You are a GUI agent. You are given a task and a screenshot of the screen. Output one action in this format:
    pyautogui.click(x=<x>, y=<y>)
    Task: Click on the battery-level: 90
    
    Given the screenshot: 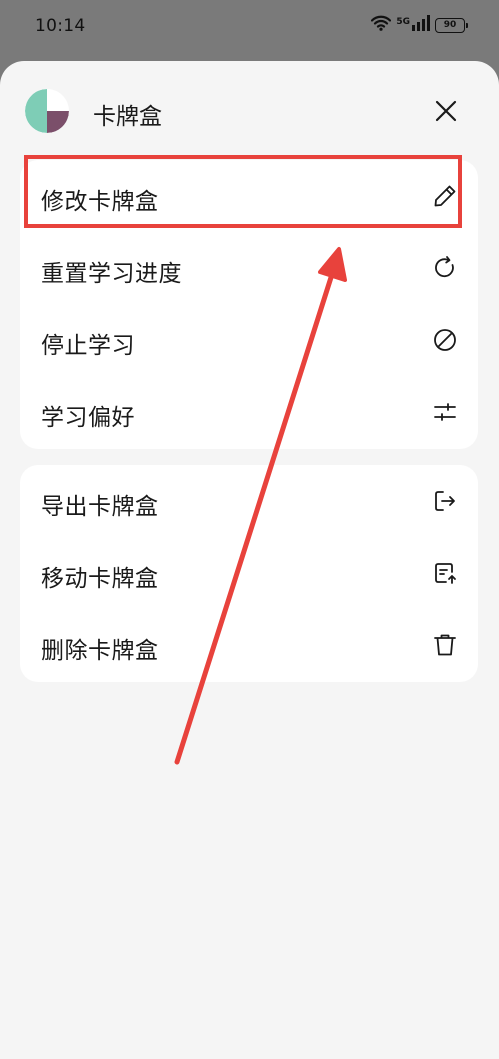 What is the action you would take?
    pyautogui.click(x=450, y=25)
    